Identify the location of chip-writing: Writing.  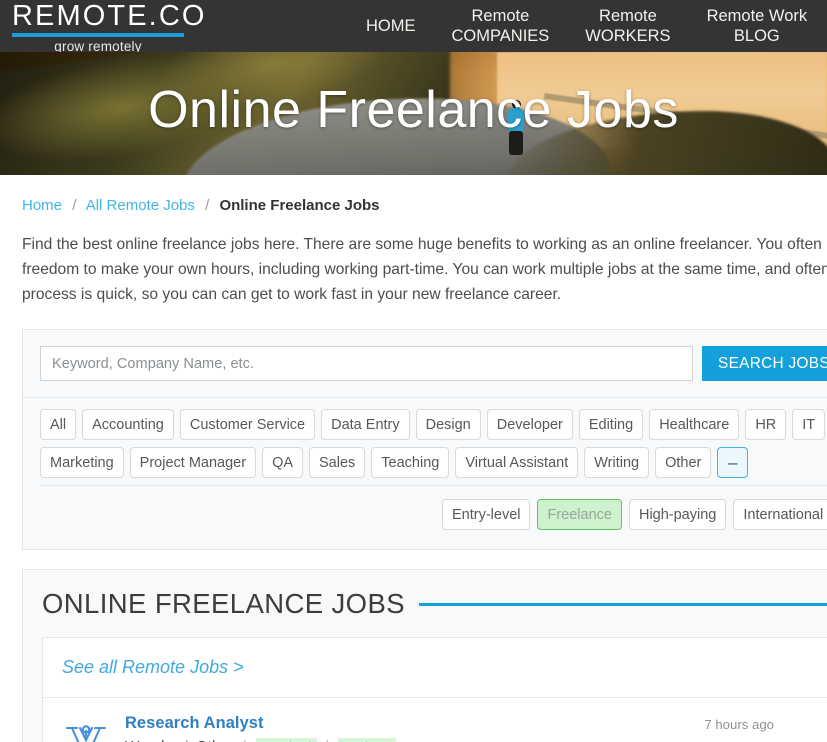
(617, 462).